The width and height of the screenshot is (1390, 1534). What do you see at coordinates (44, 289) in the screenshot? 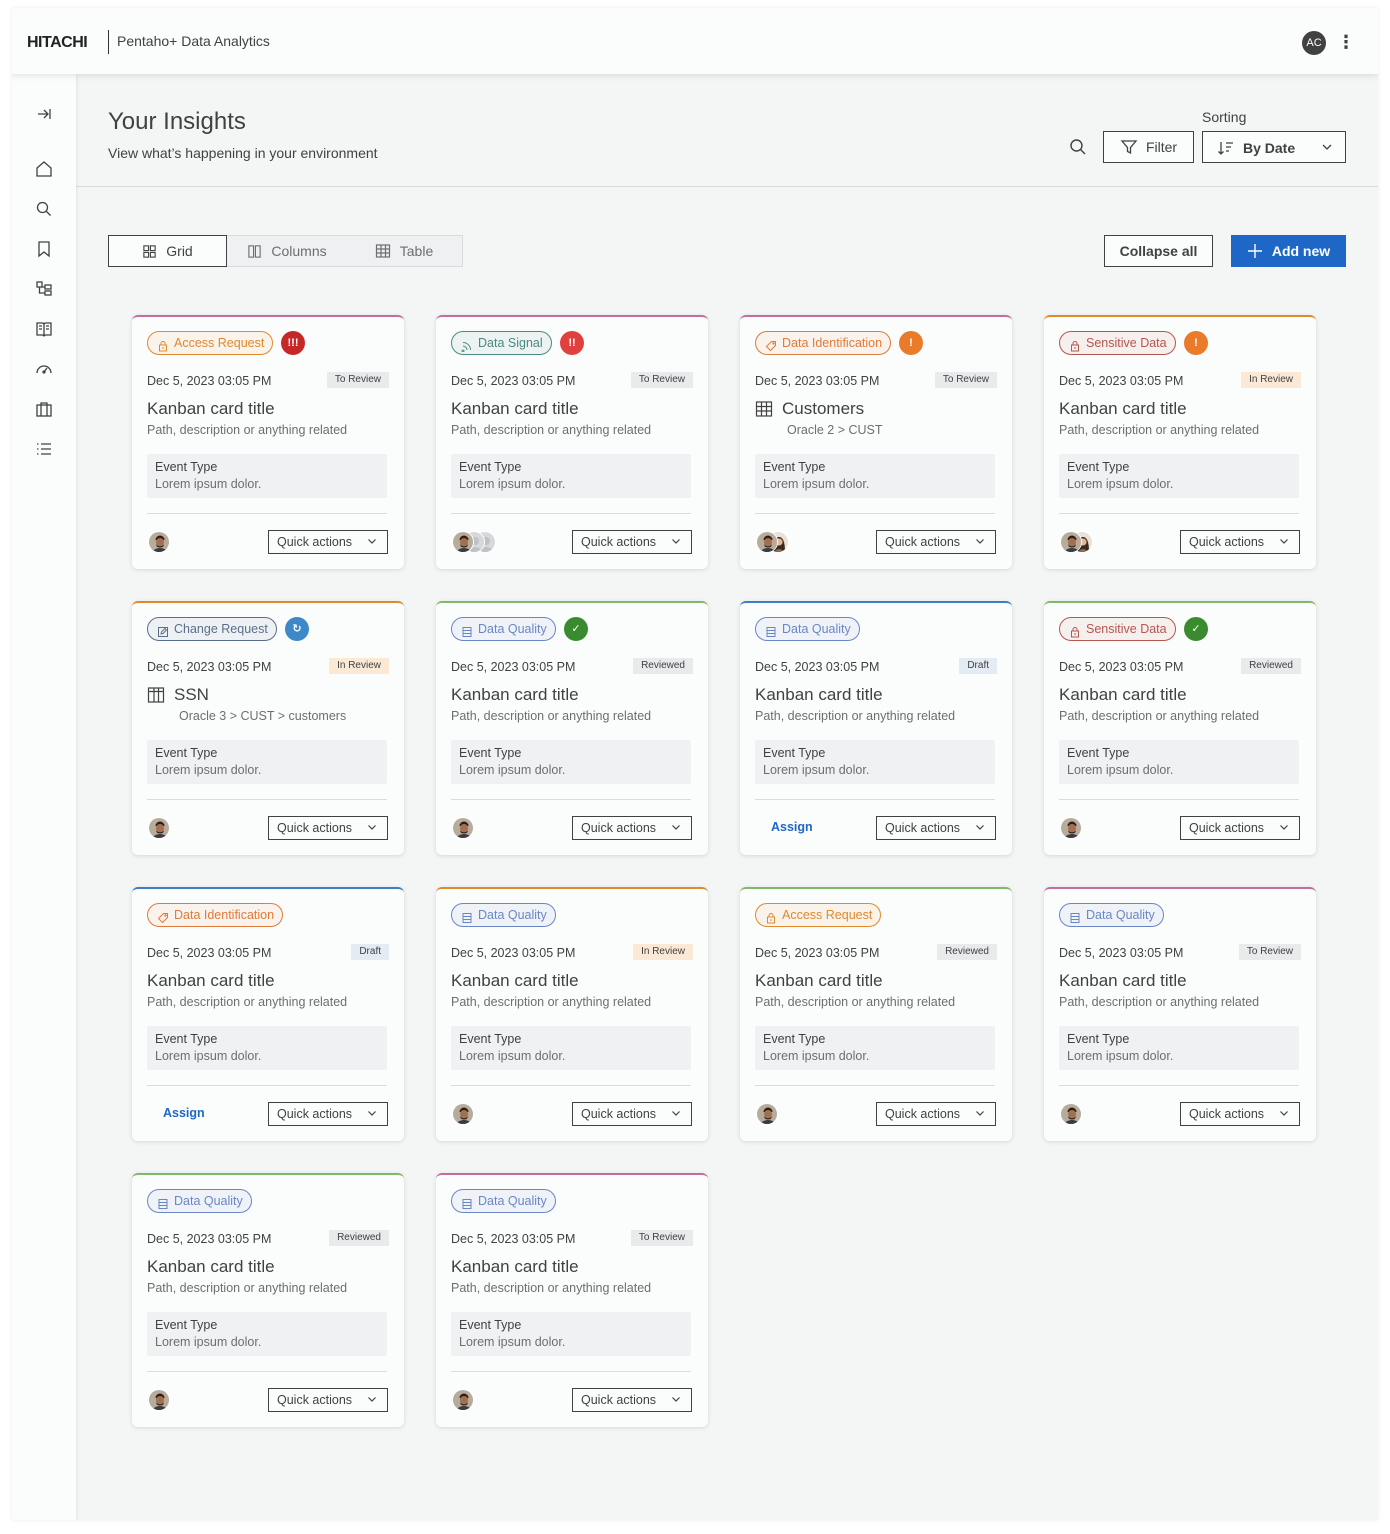
I see `hierarchy-icon` at bounding box center [44, 289].